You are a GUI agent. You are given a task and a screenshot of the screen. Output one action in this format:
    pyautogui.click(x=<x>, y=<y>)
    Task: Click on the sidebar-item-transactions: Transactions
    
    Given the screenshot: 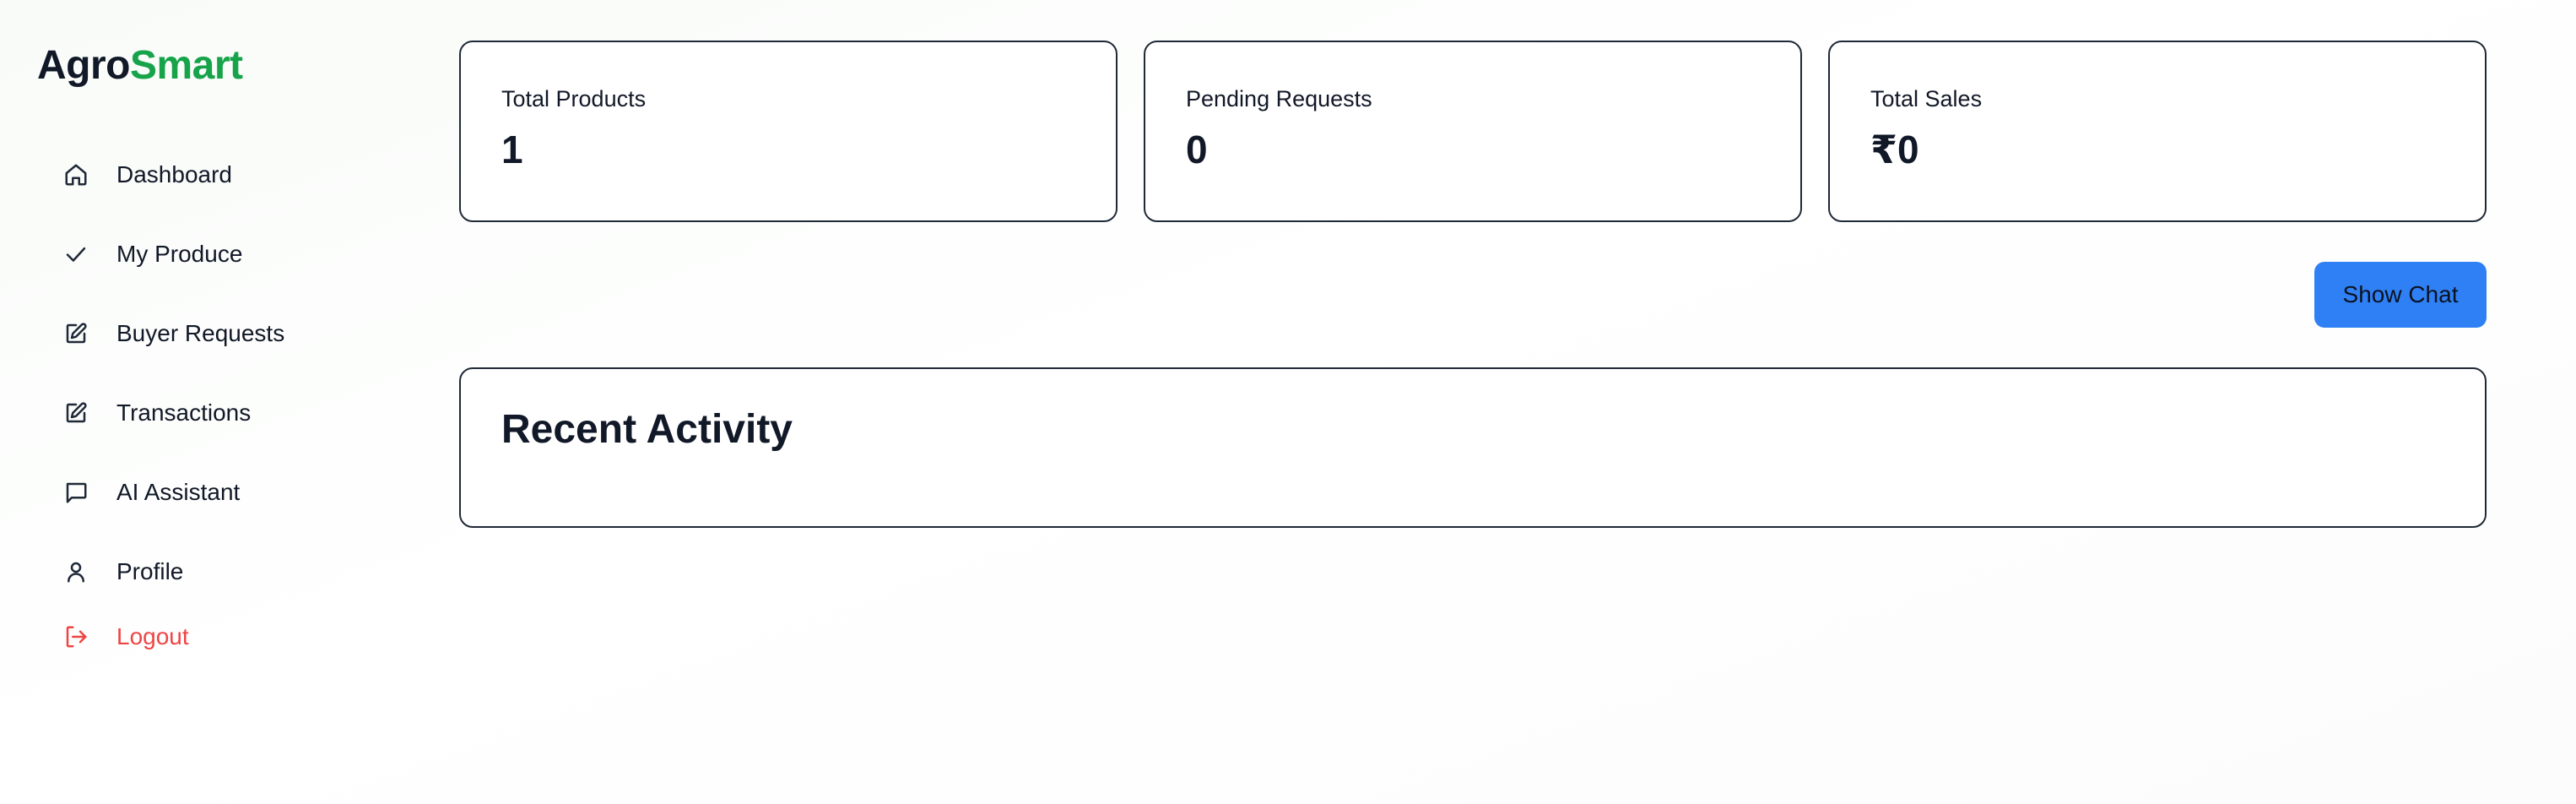 What is the action you would take?
    pyautogui.click(x=172, y=413)
    